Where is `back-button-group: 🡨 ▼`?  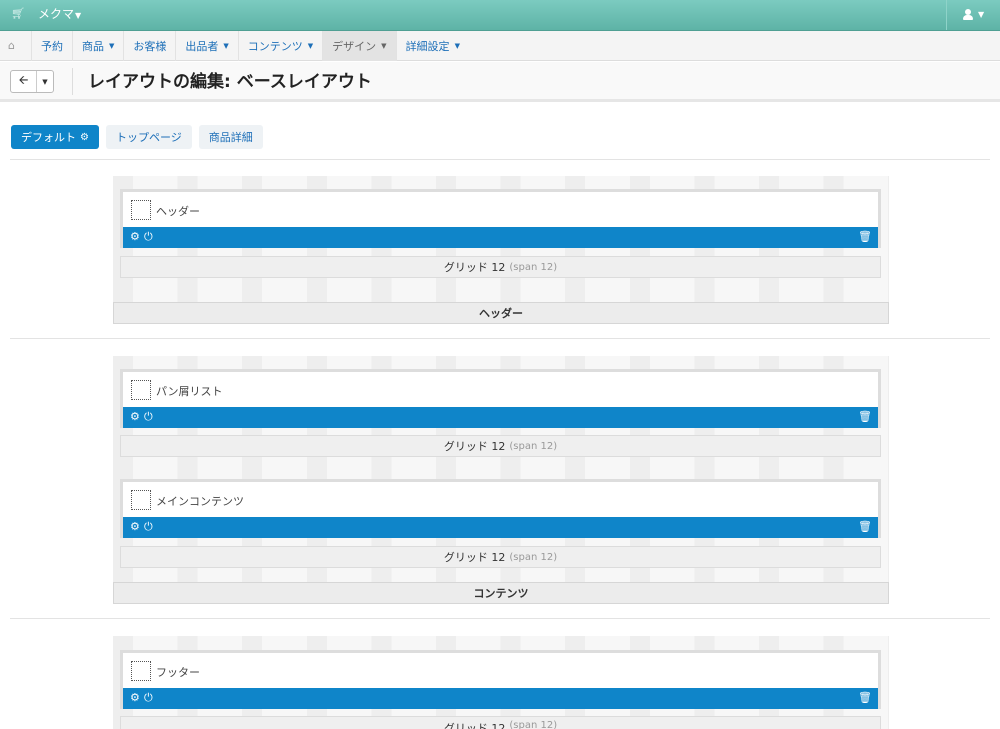 back-button-group: 🡨 ▼ is located at coordinates (32, 81).